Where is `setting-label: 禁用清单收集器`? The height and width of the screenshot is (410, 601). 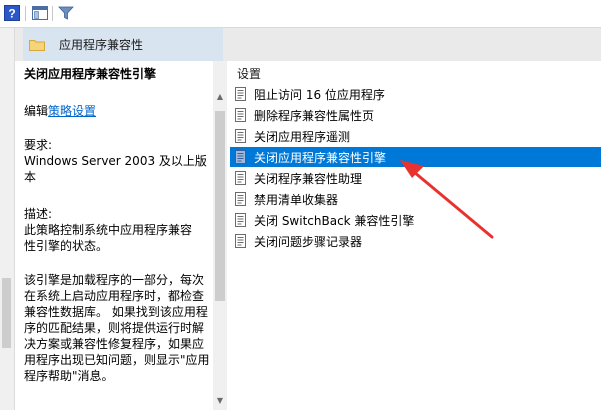 setting-label: 禁用清单收集器 is located at coordinates (296, 199).